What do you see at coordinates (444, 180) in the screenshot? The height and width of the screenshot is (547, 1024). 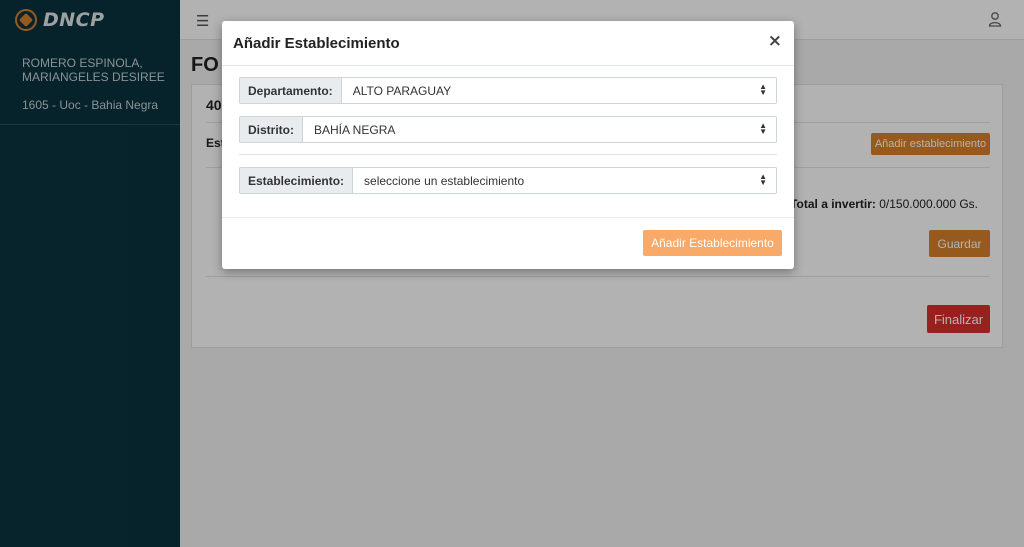 I see `establecimiento-value: seleccione un establecimiento` at bounding box center [444, 180].